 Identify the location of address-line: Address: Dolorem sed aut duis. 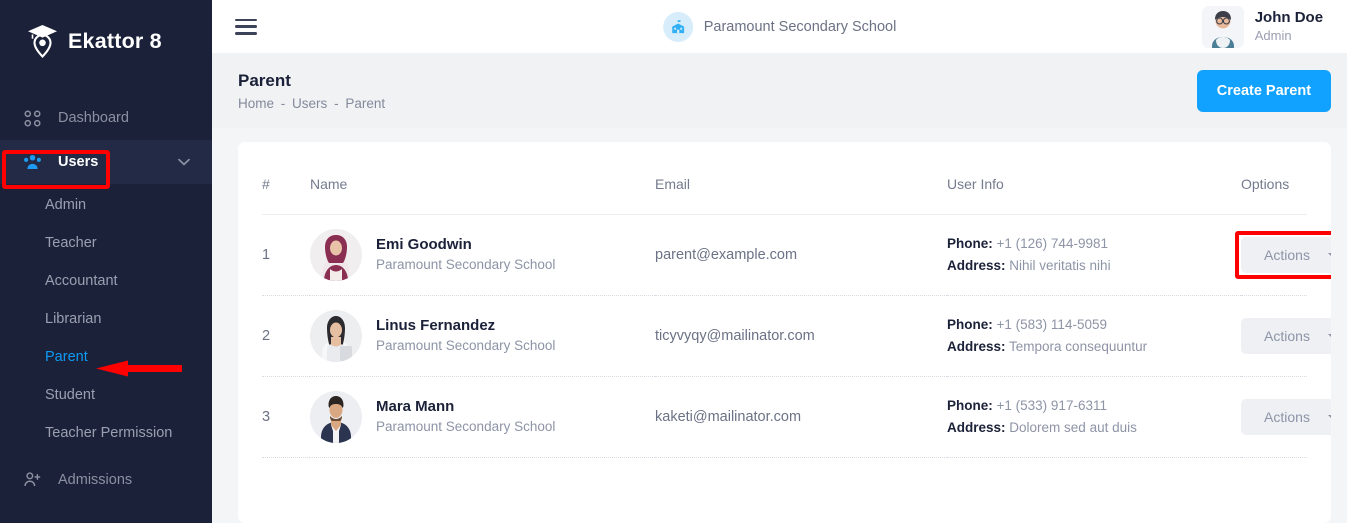
(1094, 428).